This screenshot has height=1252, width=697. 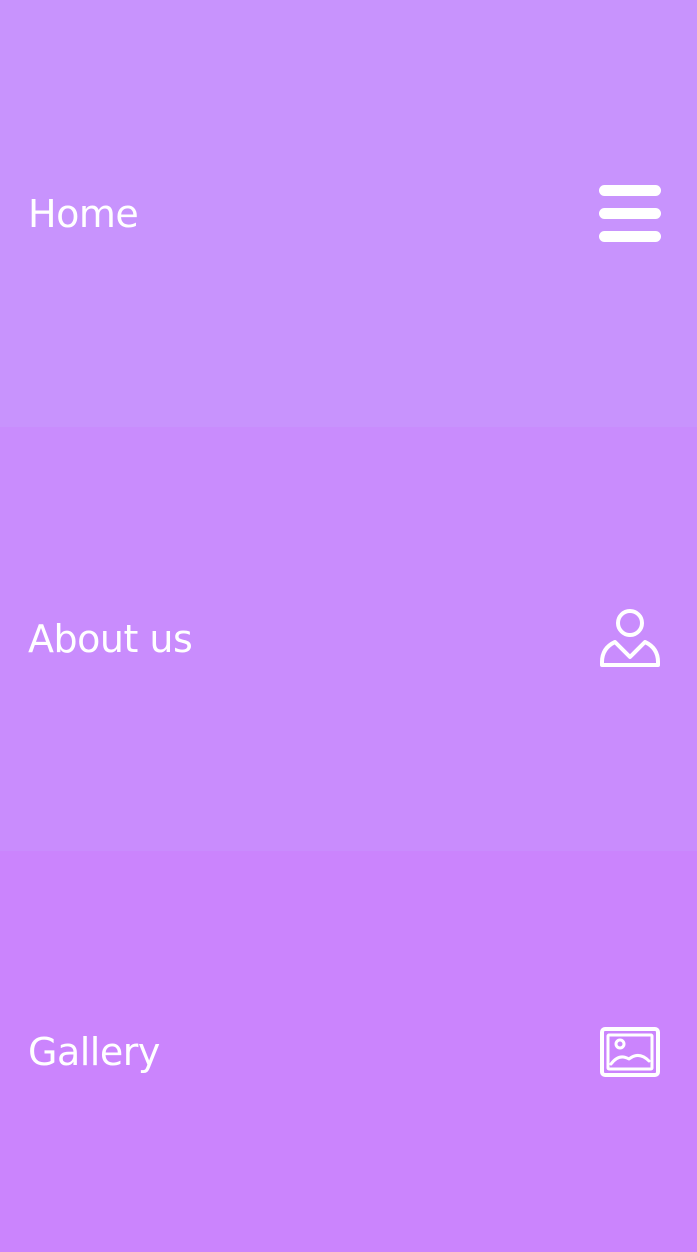 What do you see at coordinates (94, 1051) in the screenshot?
I see `menu-item-label: Gallery` at bounding box center [94, 1051].